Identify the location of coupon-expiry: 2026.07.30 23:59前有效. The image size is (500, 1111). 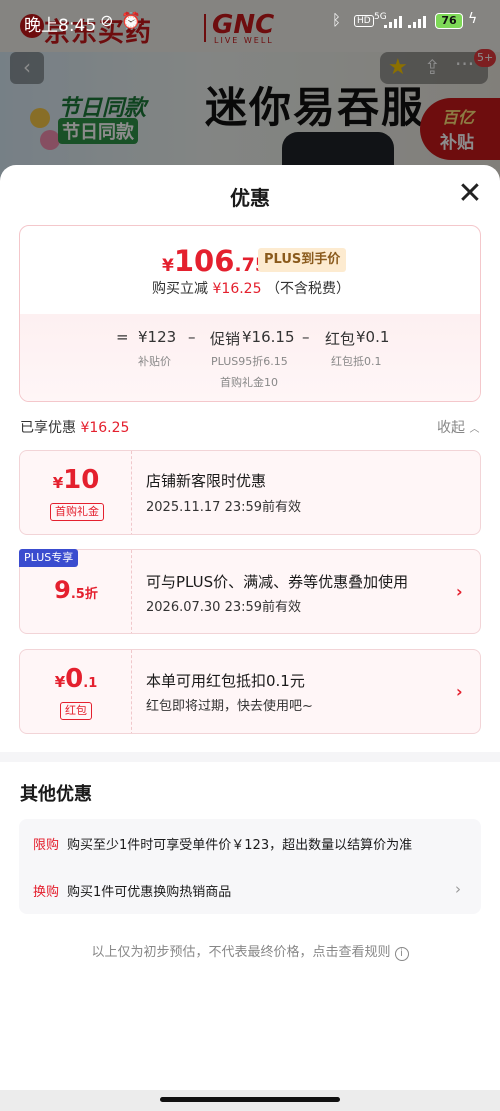
(224, 607).